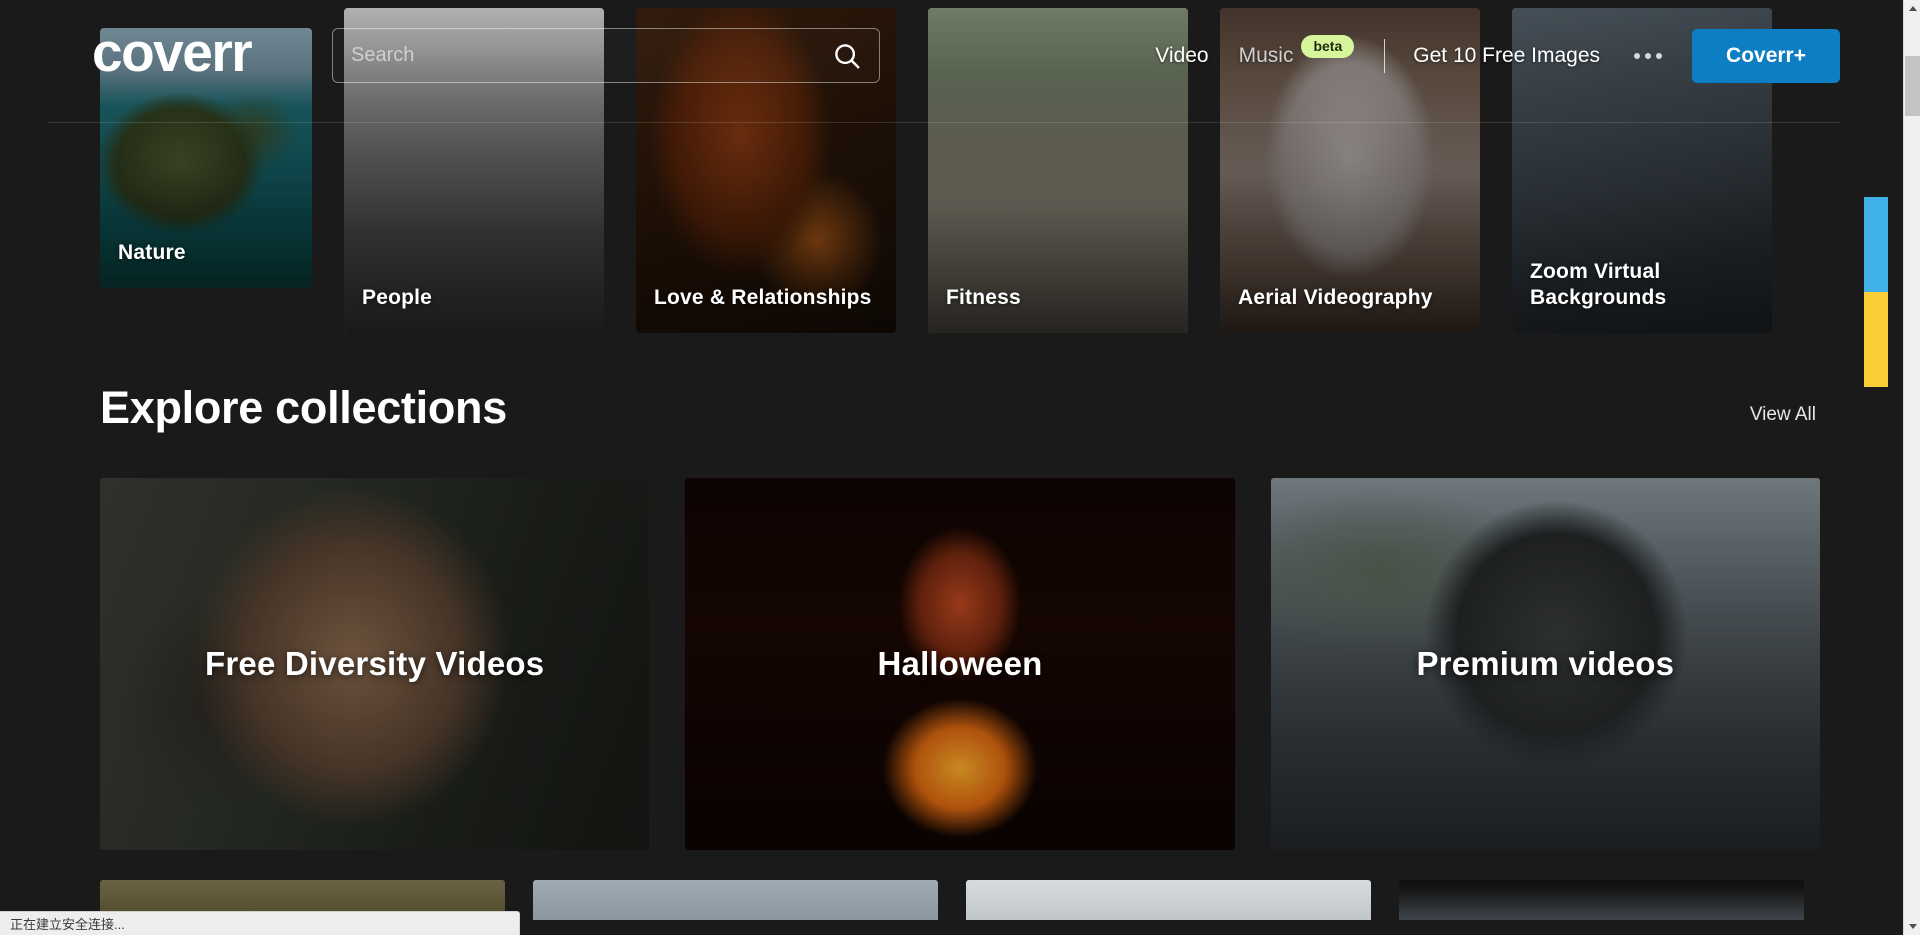 The width and height of the screenshot is (1920, 935). I want to click on logo-wordmark: coverr, so click(172, 51).